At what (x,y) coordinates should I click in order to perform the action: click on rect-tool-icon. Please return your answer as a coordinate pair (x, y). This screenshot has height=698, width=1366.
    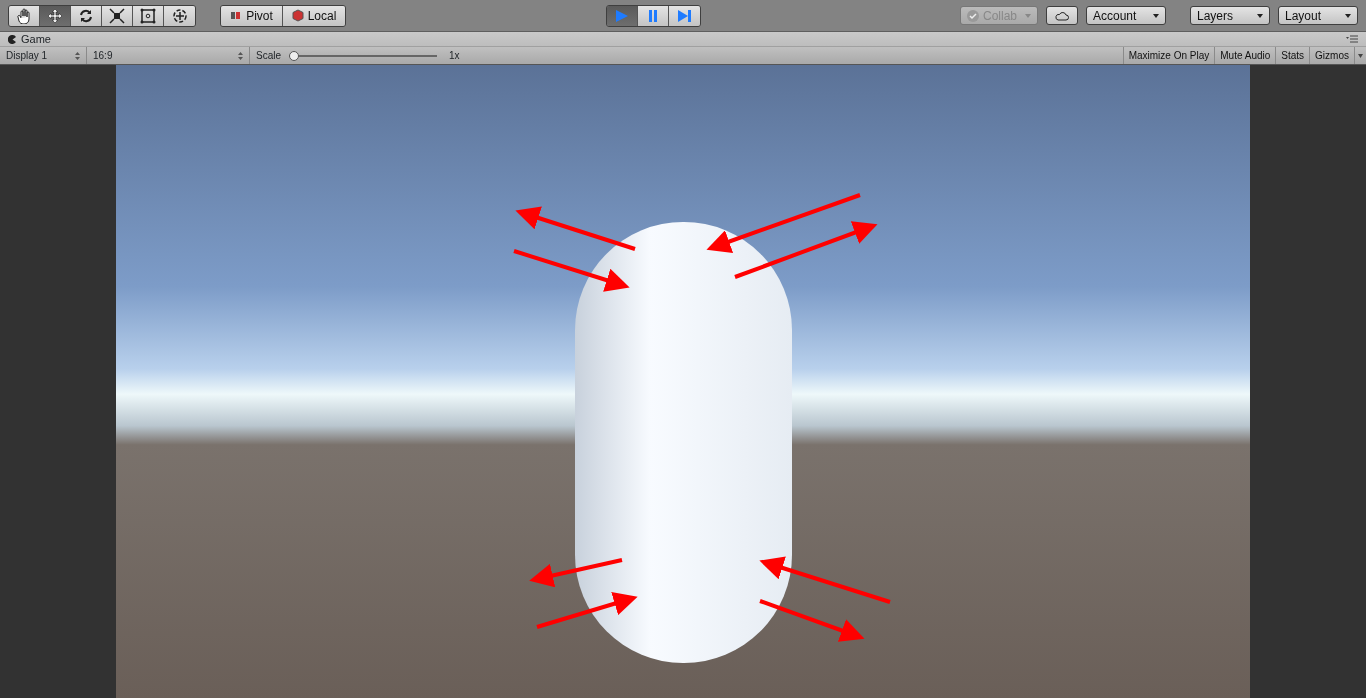
    Looking at the image, I should click on (148, 15).